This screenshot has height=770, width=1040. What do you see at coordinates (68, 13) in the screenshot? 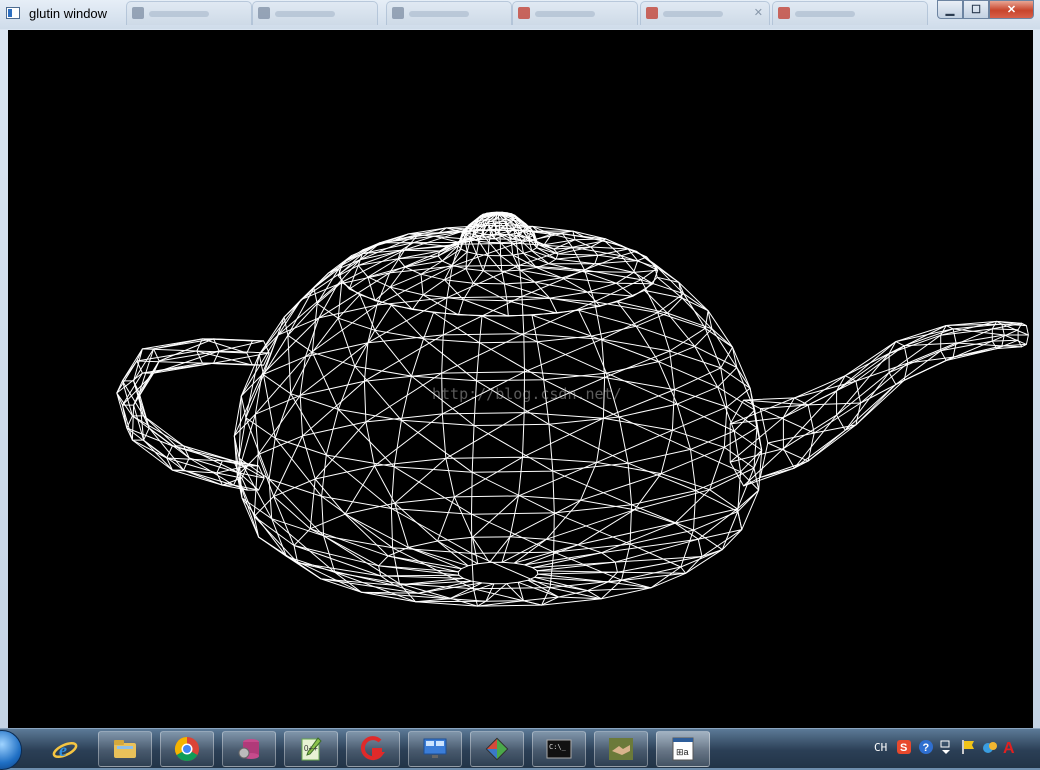
I see `window-title: glutin window` at bounding box center [68, 13].